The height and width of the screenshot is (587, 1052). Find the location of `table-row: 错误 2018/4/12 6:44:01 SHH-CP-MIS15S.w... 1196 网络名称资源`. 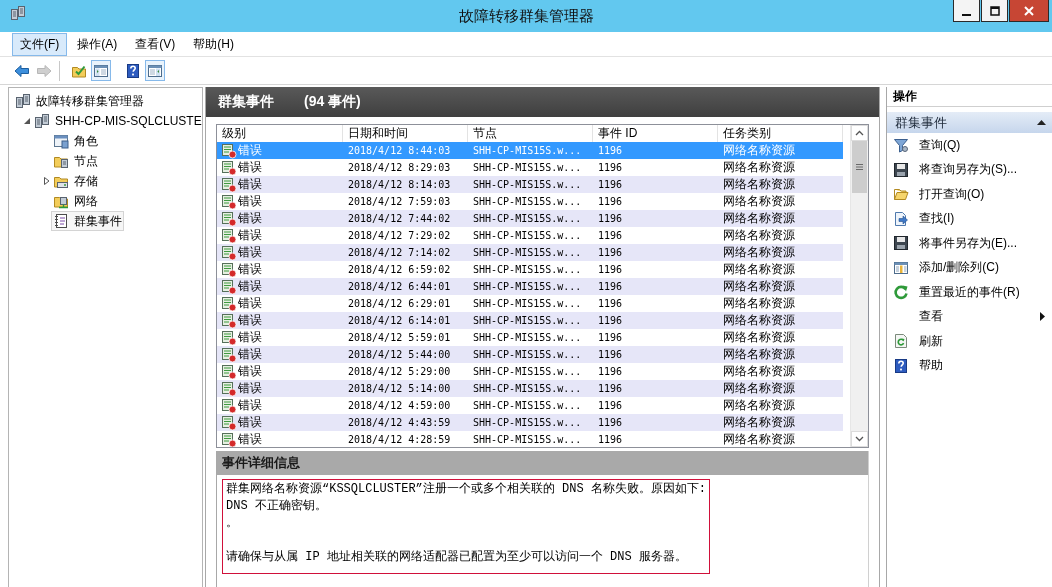

table-row: 错误 2018/4/12 6:44:01 SHH-CP-MIS15S.w... 1196 网络名称资源 is located at coordinates (530, 286).